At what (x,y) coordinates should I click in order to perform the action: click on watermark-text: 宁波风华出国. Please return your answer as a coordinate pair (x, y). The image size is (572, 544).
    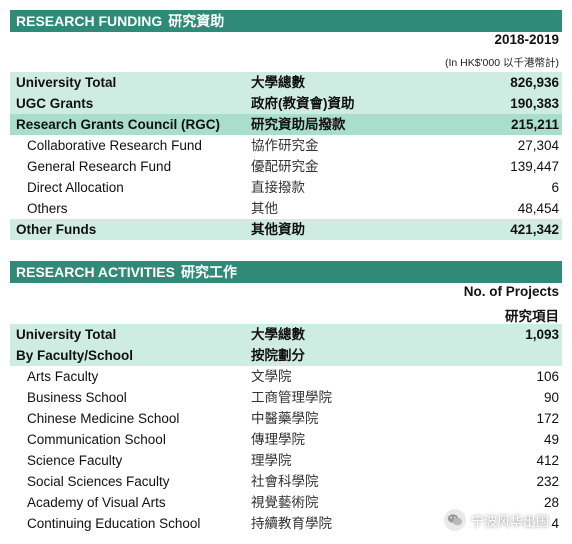
    Looking at the image, I should click on (510, 521).